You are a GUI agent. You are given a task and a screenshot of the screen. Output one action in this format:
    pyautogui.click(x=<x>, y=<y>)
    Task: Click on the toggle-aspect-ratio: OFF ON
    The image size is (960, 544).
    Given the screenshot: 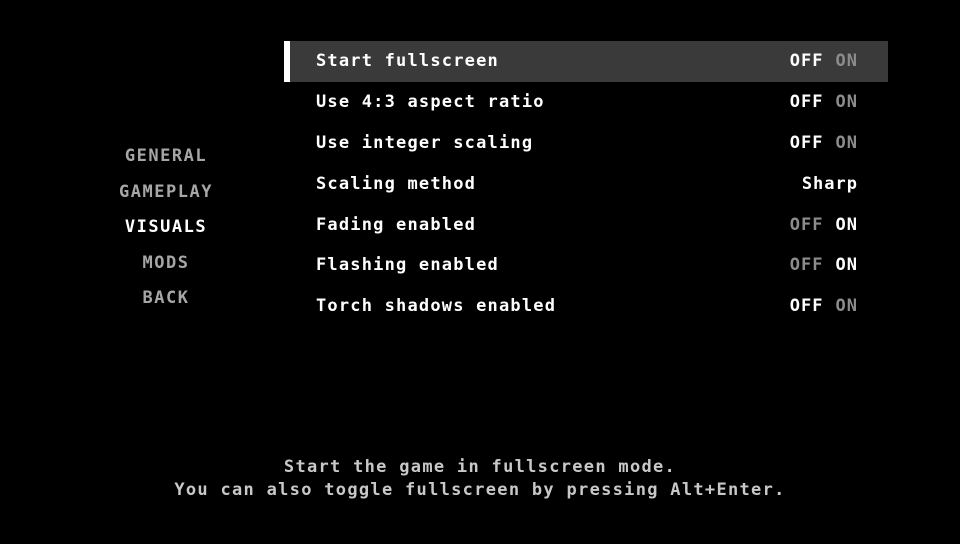 What is the action you would take?
    pyautogui.click(x=824, y=102)
    